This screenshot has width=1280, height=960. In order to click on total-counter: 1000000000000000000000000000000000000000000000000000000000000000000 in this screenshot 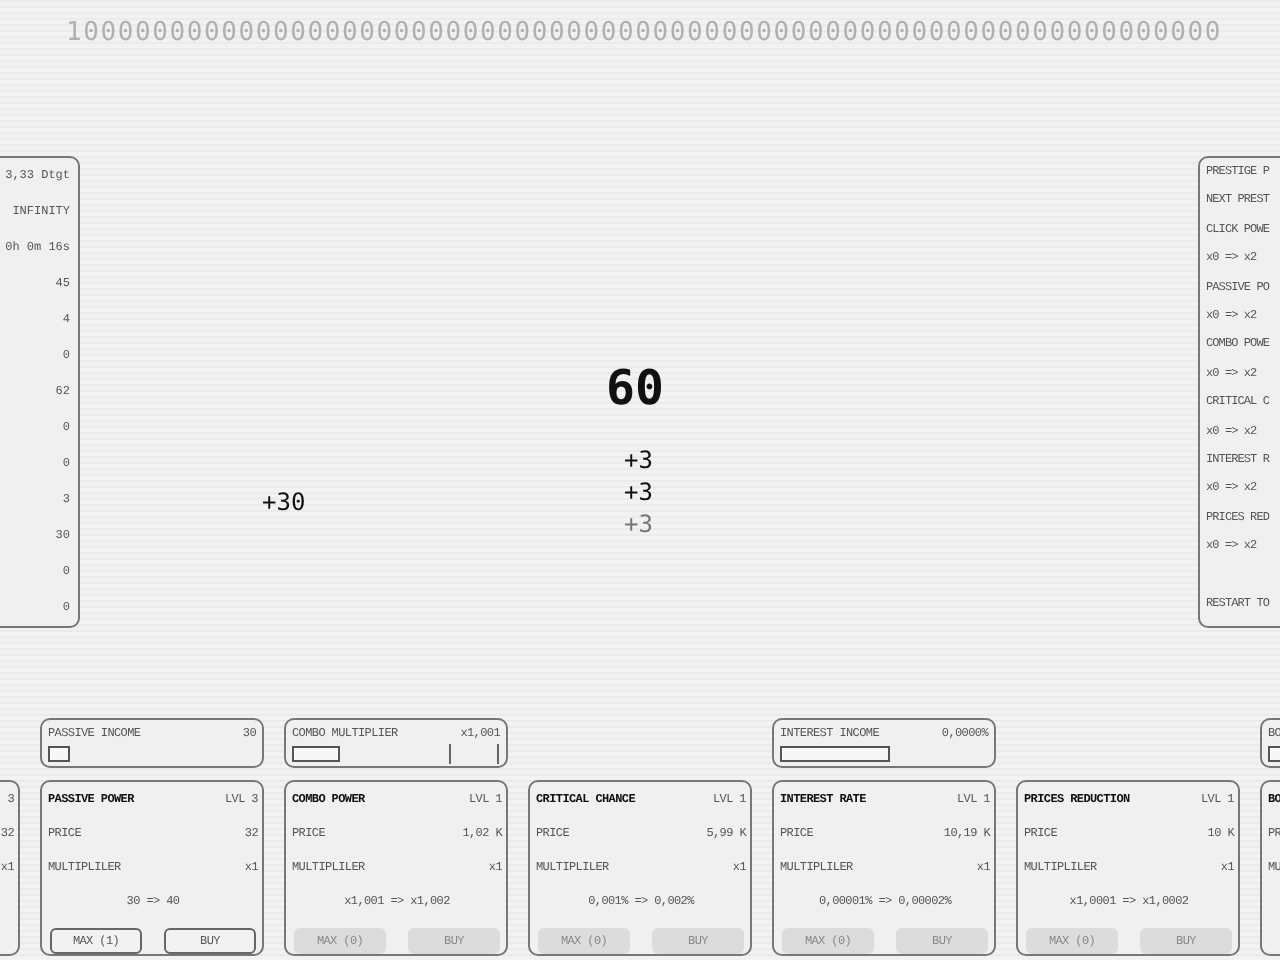, I will do `click(644, 31)`.